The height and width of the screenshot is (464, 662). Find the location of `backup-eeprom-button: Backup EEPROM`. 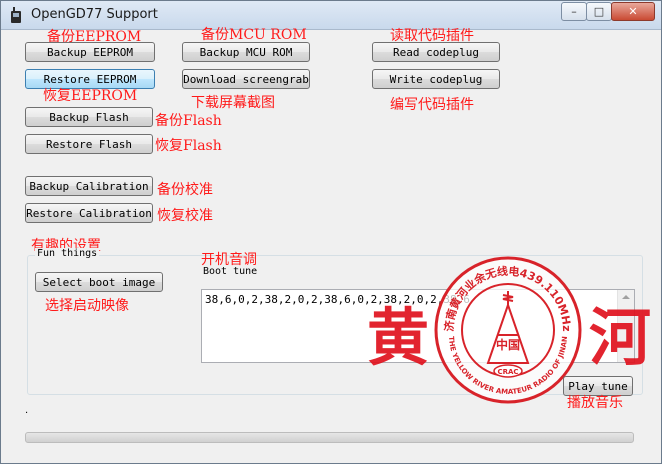

backup-eeprom-button: Backup EEPROM is located at coordinates (90, 52).